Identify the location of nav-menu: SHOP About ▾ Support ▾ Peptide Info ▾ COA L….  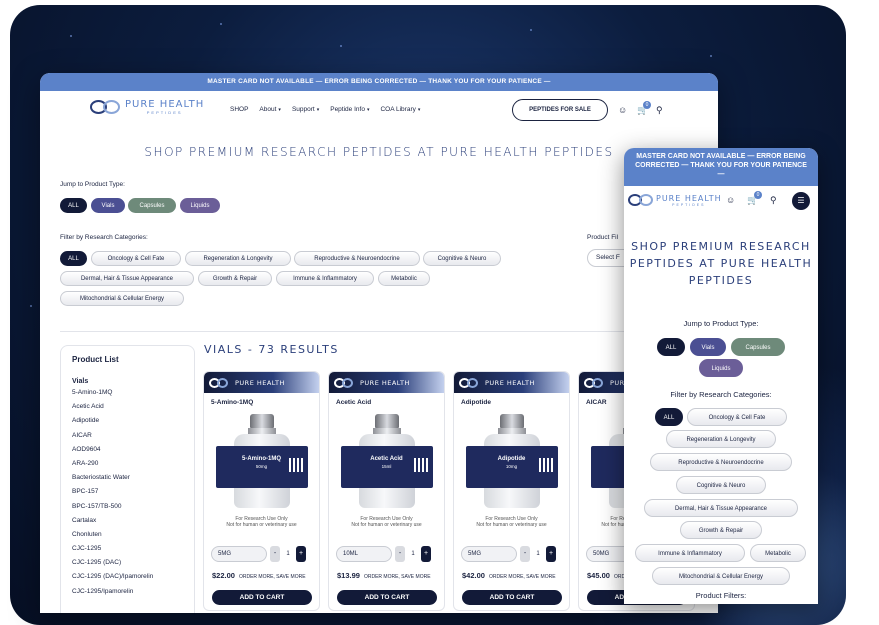
(325, 109).